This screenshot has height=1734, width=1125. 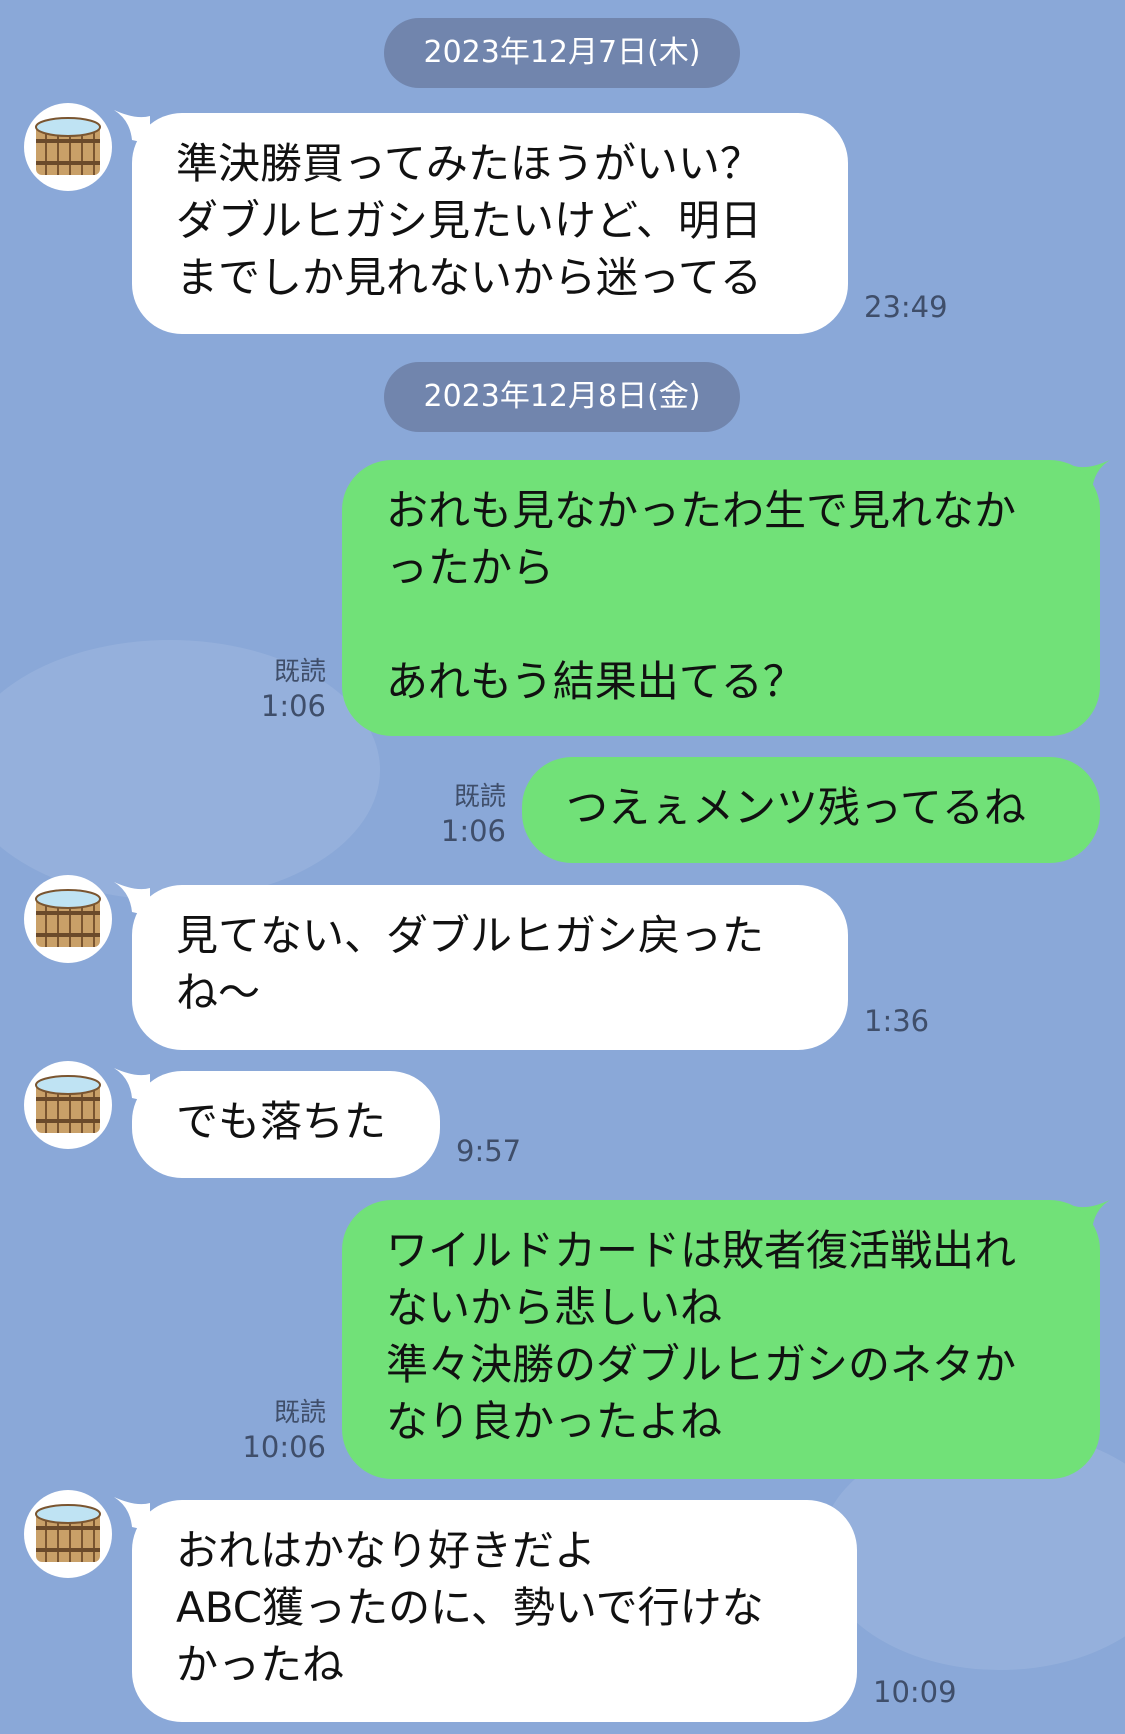 I want to click on message-bubble-outgoing: つえぇメンツ残ってるね, so click(x=811, y=810).